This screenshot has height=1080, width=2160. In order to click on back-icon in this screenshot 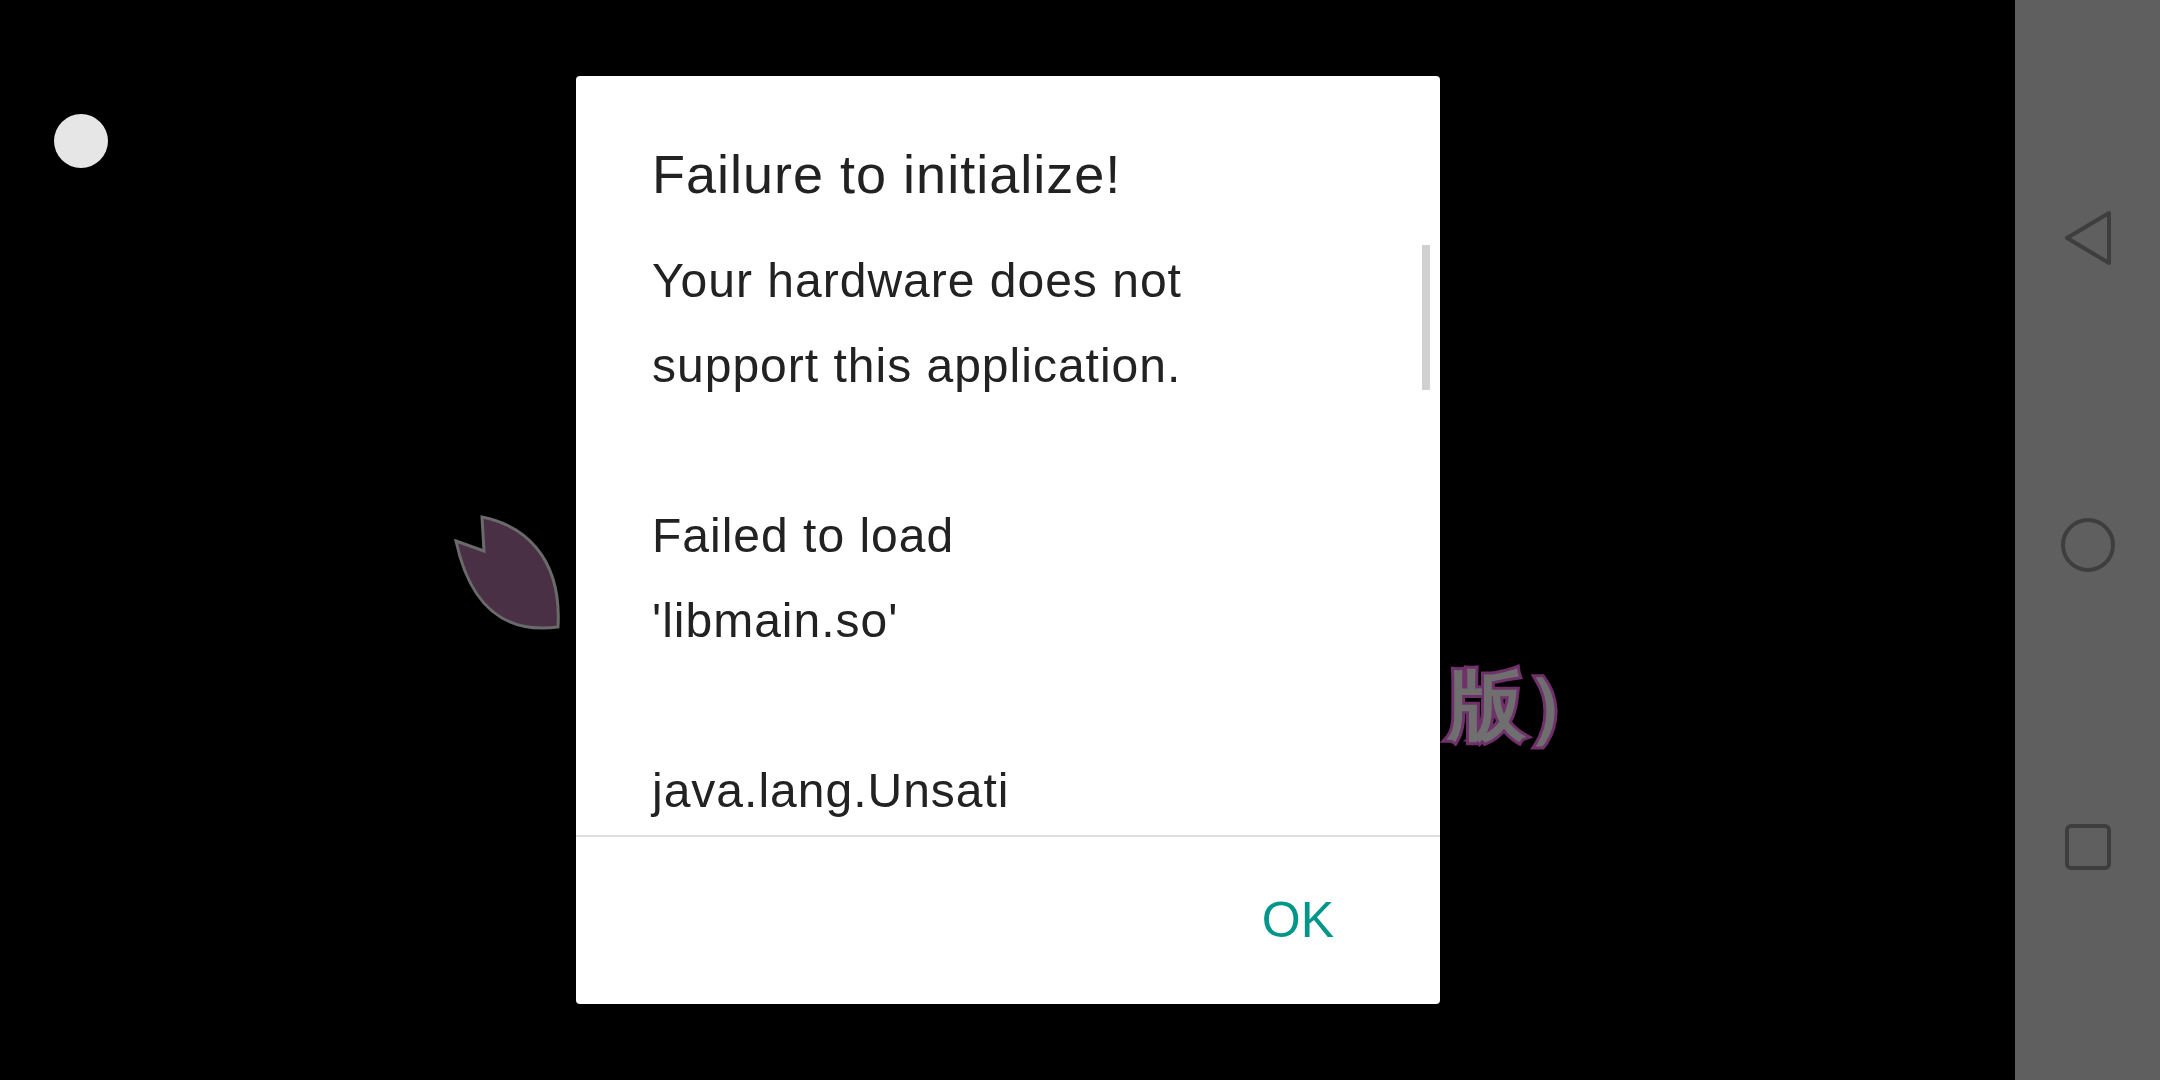, I will do `click(2087, 238)`.